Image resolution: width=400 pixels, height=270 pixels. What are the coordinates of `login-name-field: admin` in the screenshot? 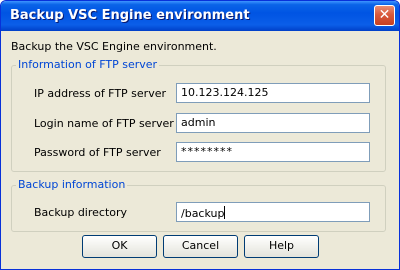 It's located at (273, 123).